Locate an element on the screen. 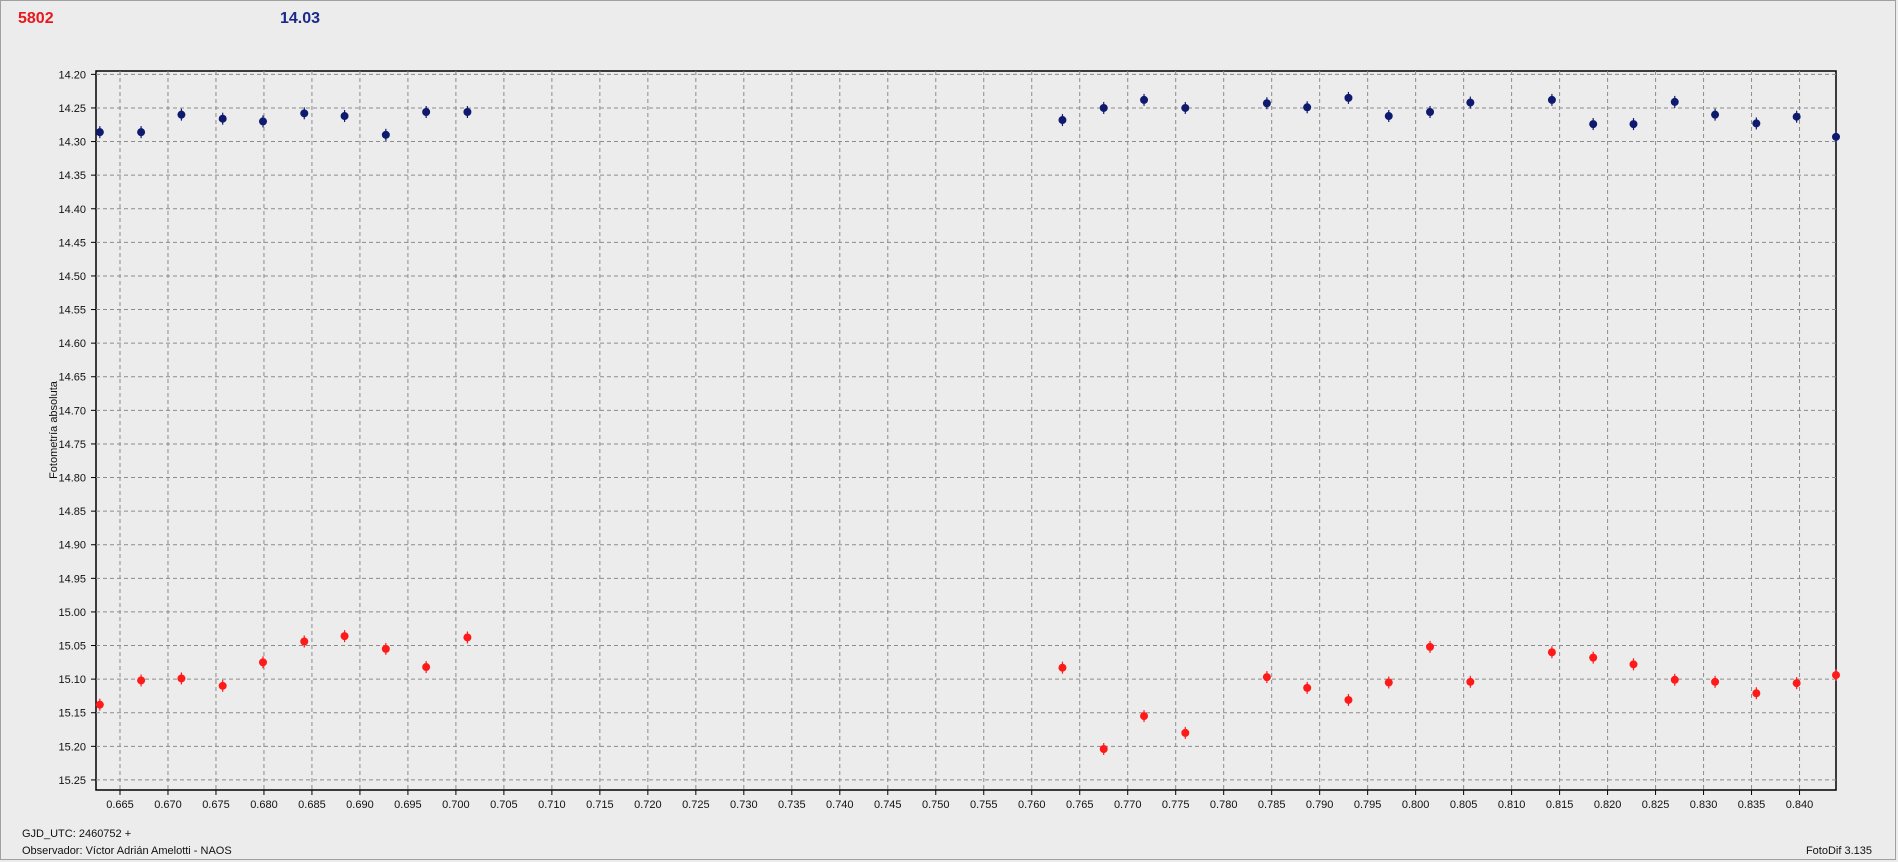  x-tick-label: 0.840 is located at coordinates (1800, 805).